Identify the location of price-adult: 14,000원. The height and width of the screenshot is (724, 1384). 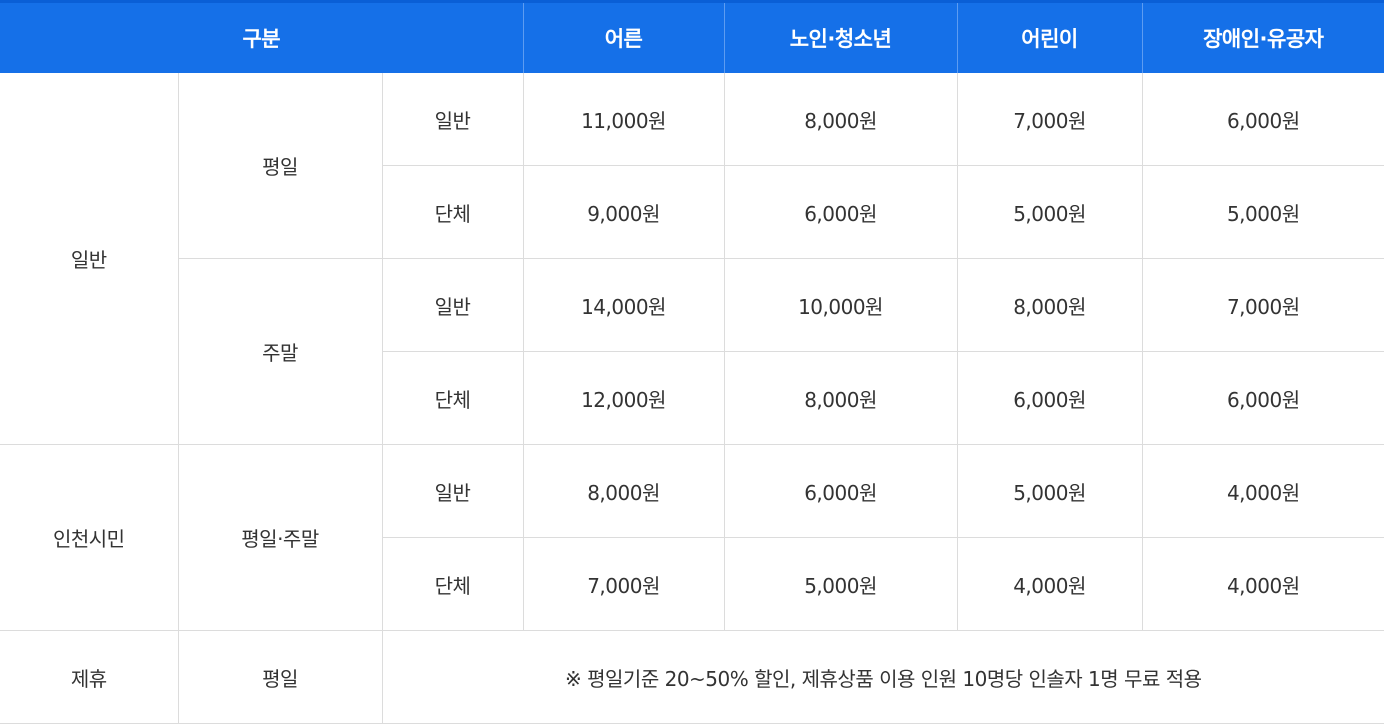
(624, 305).